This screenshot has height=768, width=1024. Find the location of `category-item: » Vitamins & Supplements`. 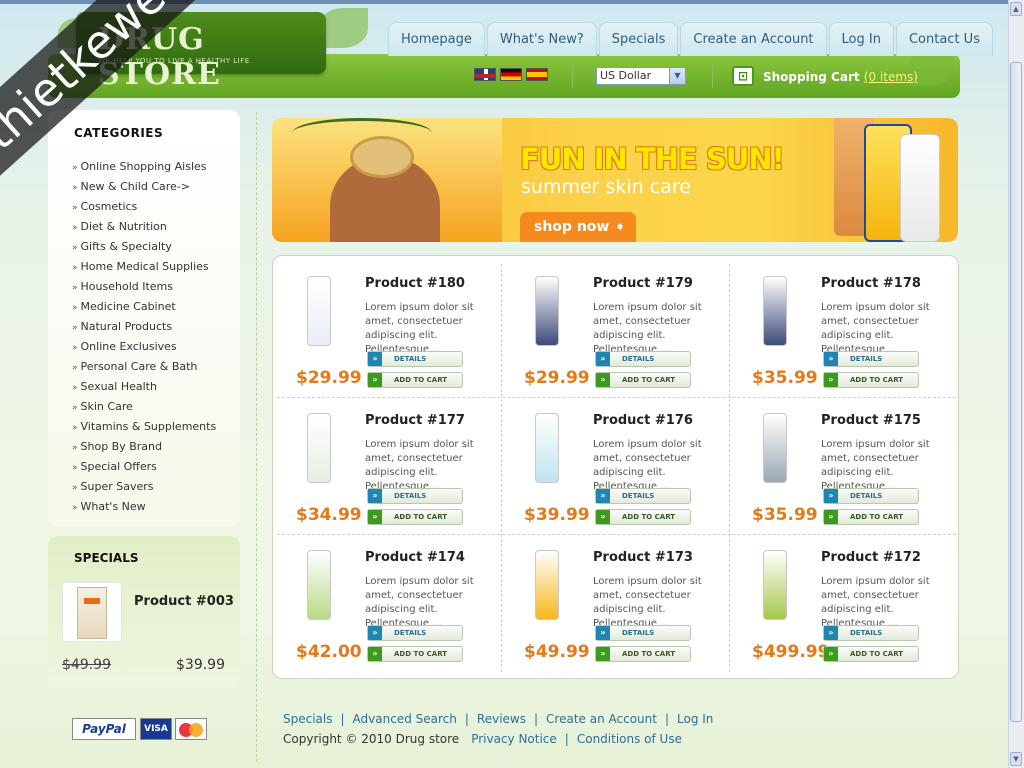

category-item: » Vitamins & Supplements is located at coordinates (144, 430).